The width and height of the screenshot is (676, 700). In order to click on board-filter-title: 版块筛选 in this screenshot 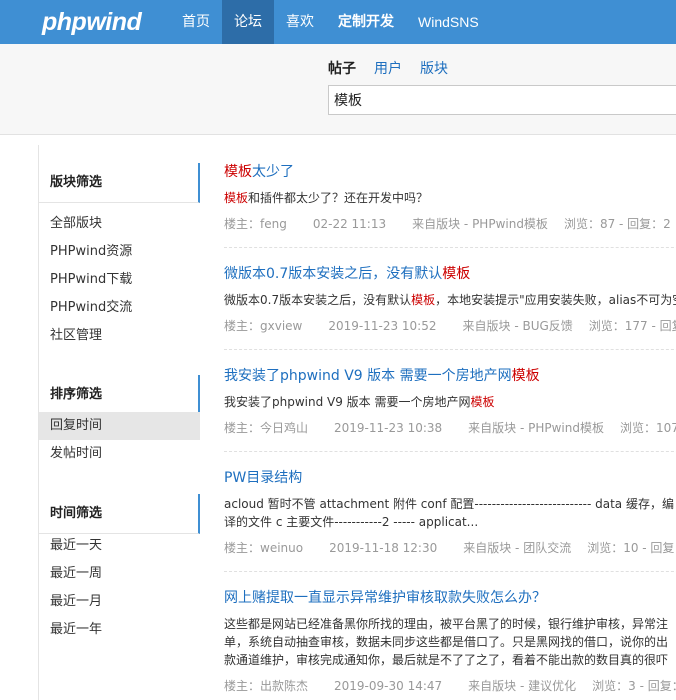, I will do `click(119, 183)`.